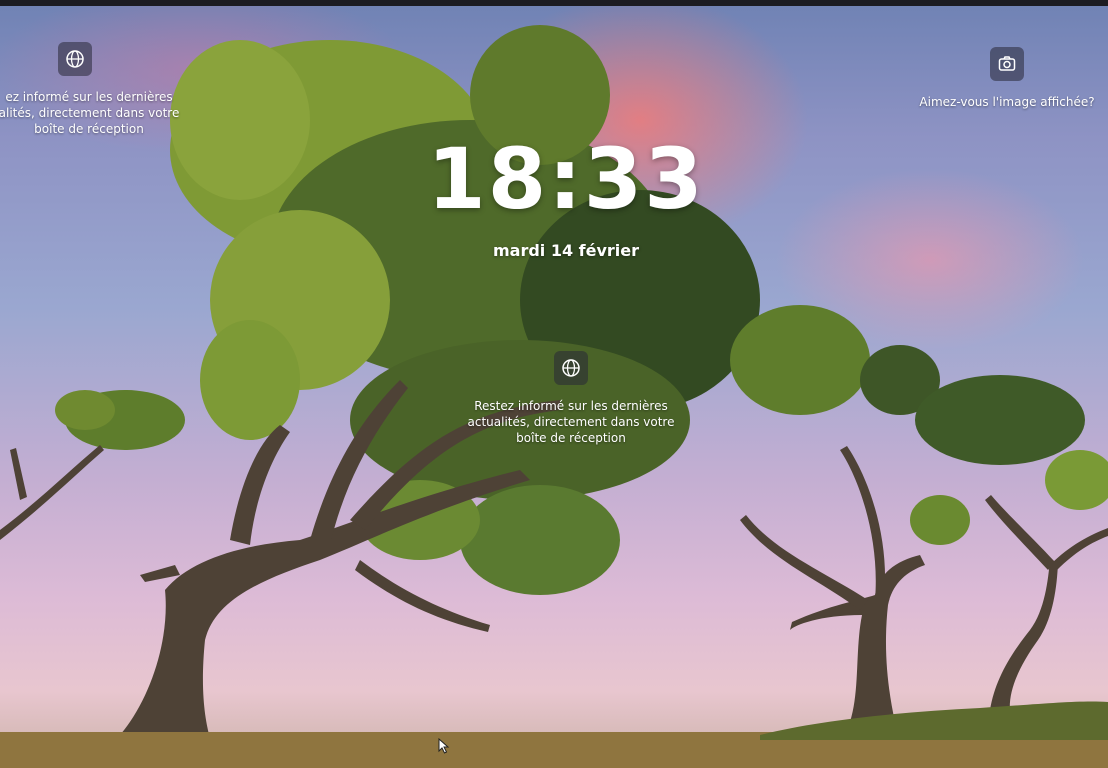  I want to click on caption-line: boîte de réception, so click(571, 438).